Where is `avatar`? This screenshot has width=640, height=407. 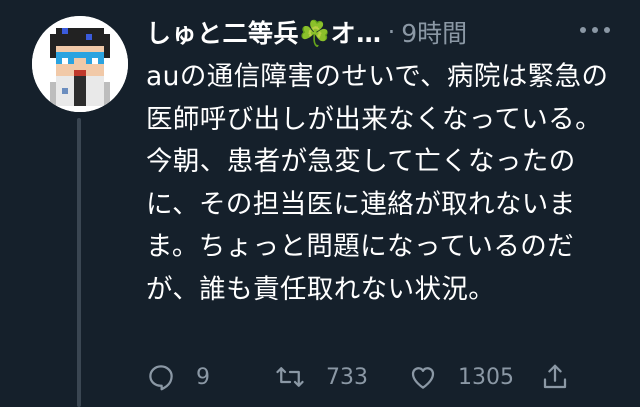
avatar is located at coordinates (80, 64).